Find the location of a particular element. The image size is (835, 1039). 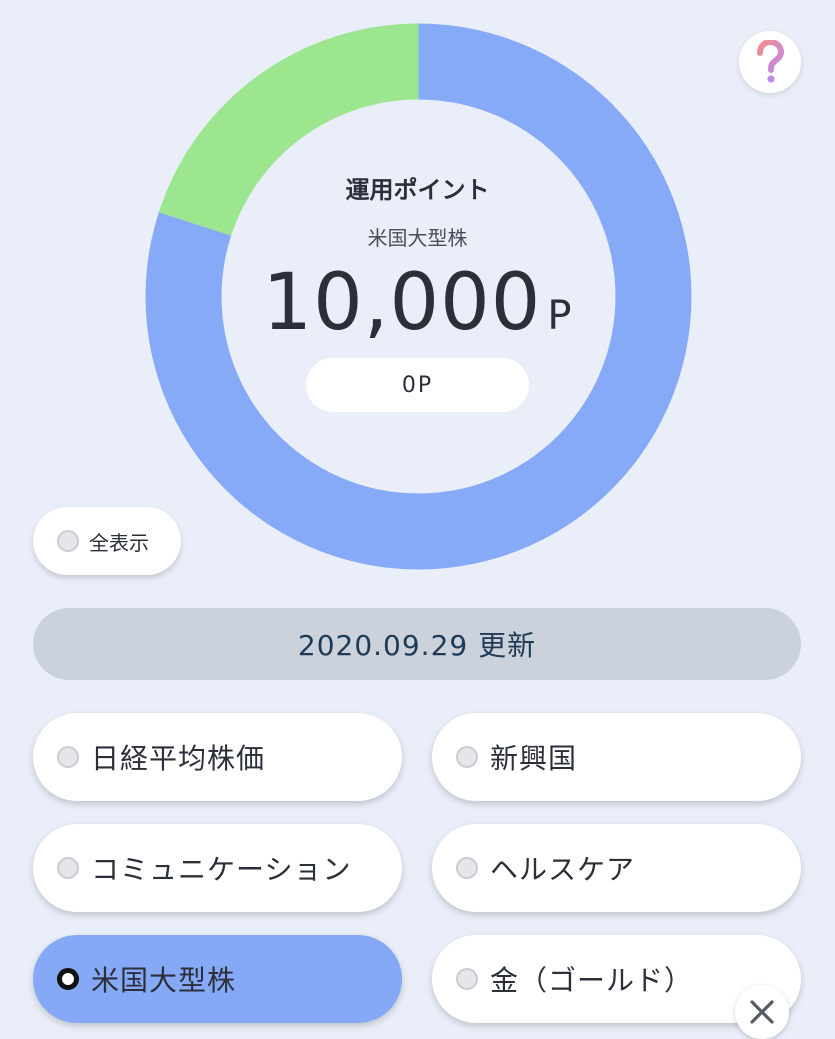

show-all-label: 全表示 is located at coordinates (119, 542).